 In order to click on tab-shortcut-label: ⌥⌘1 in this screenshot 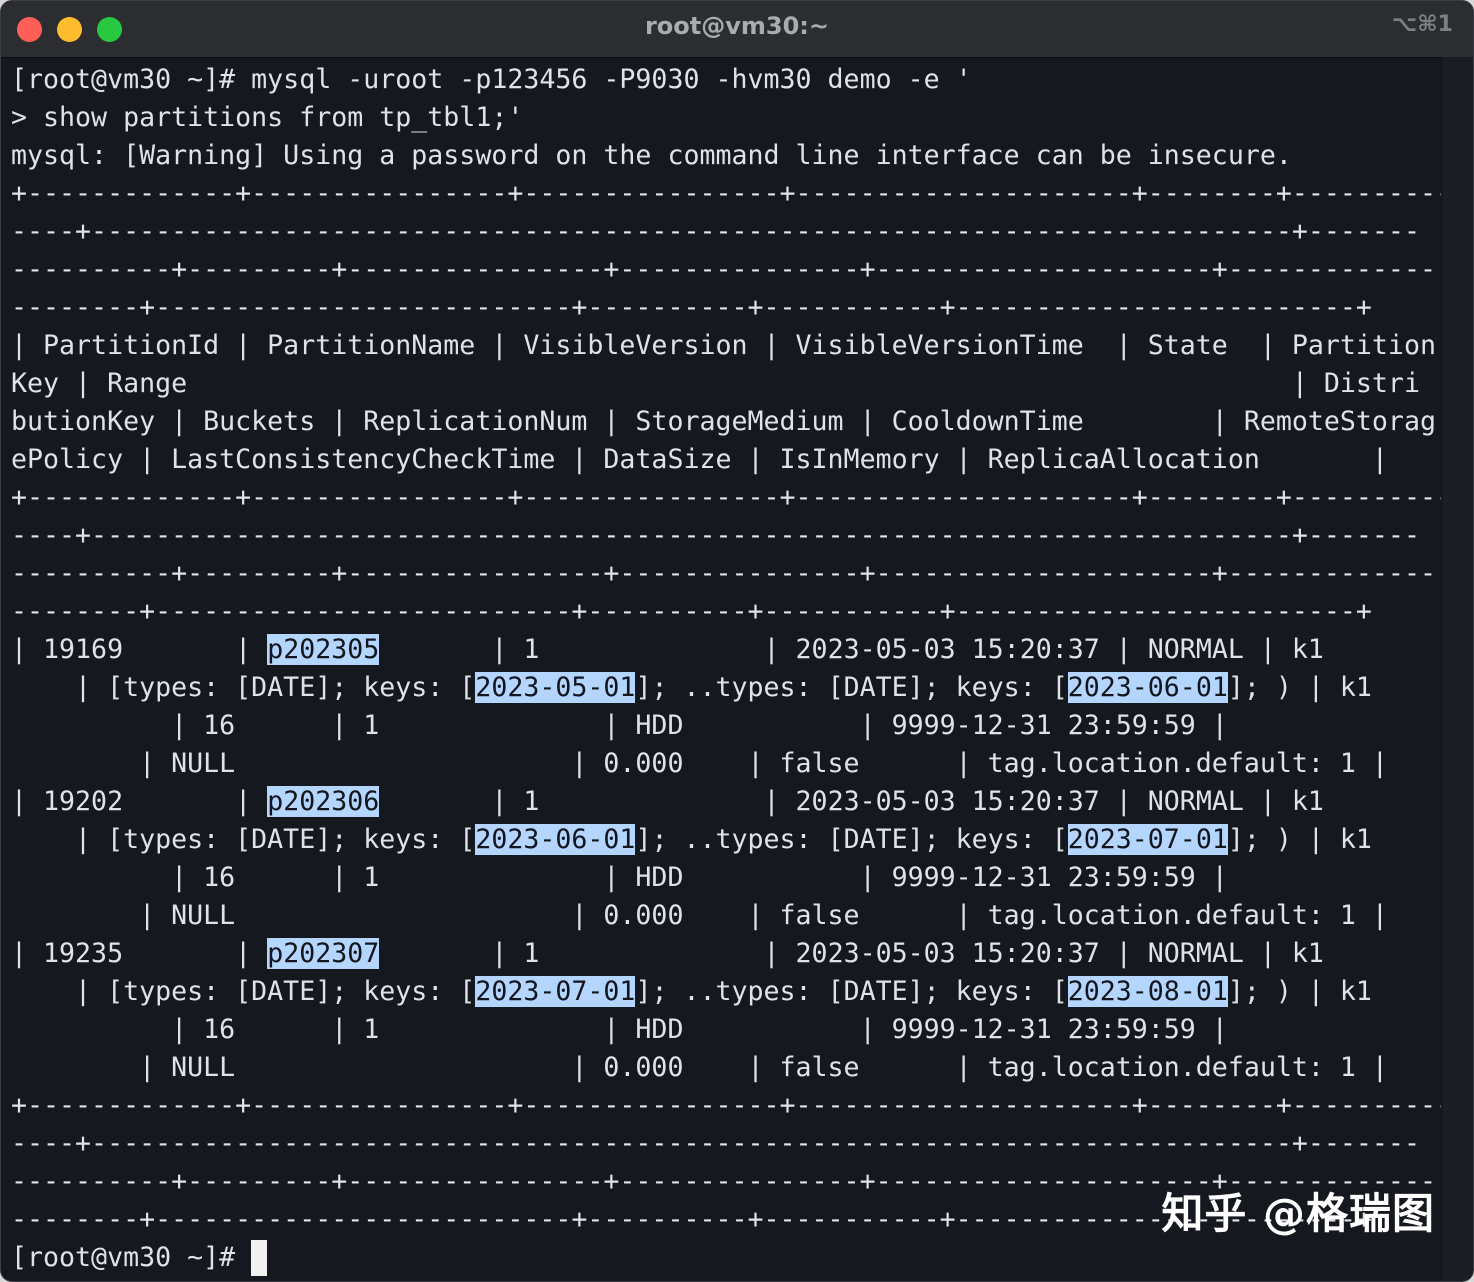, I will do `click(1422, 24)`.